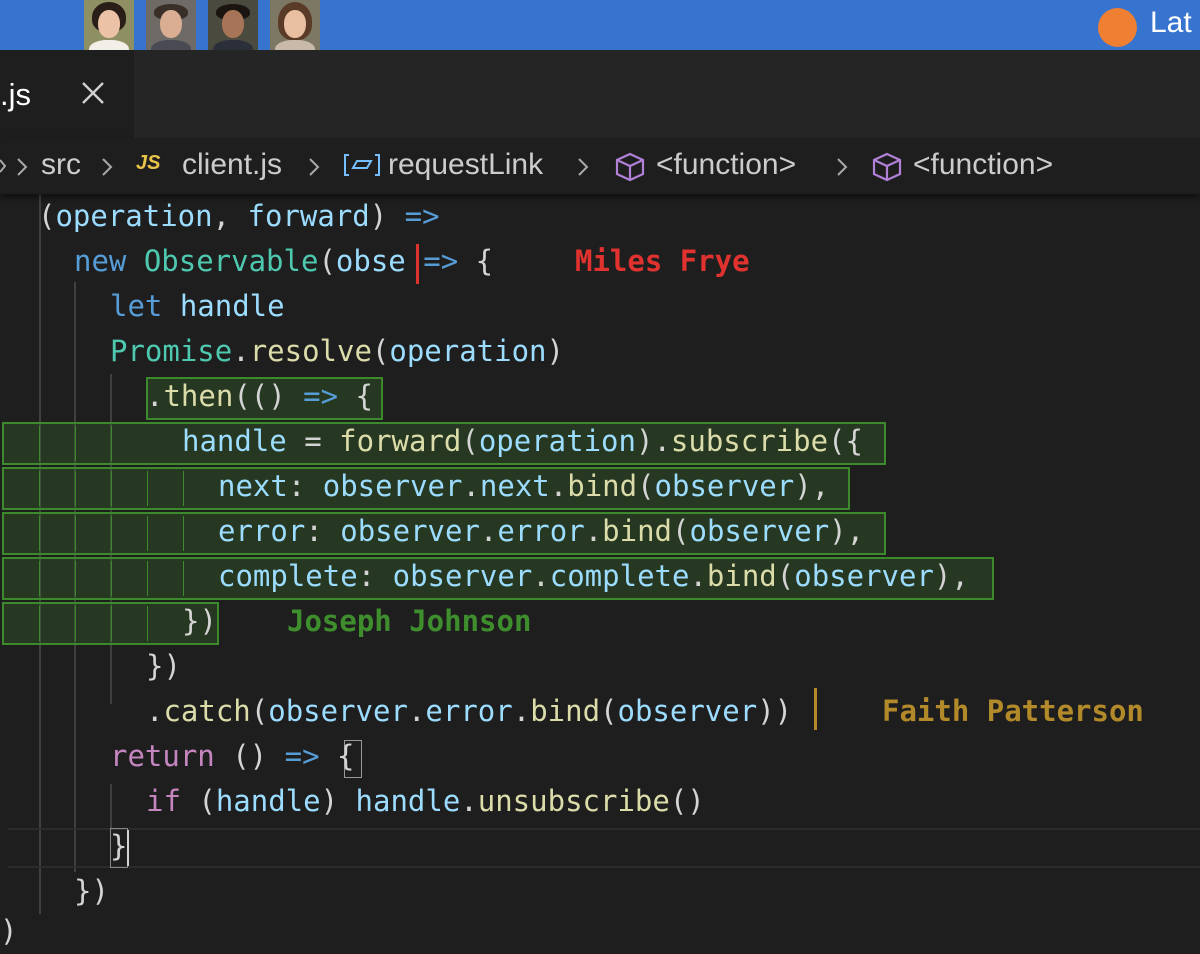 This screenshot has width=1200, height=954. What do you see at coordinates (313, 441) in the screenshot?
I see `code-token: =` at bounding box center [313, 441].